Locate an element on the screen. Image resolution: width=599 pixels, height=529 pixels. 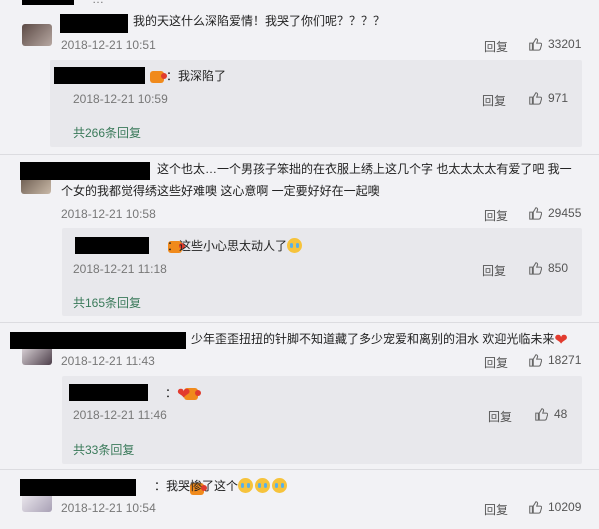
comment-text: 我的天这什么深陷爱情！我哭了你们呢？？？？ is located at coordinates (259, 21).